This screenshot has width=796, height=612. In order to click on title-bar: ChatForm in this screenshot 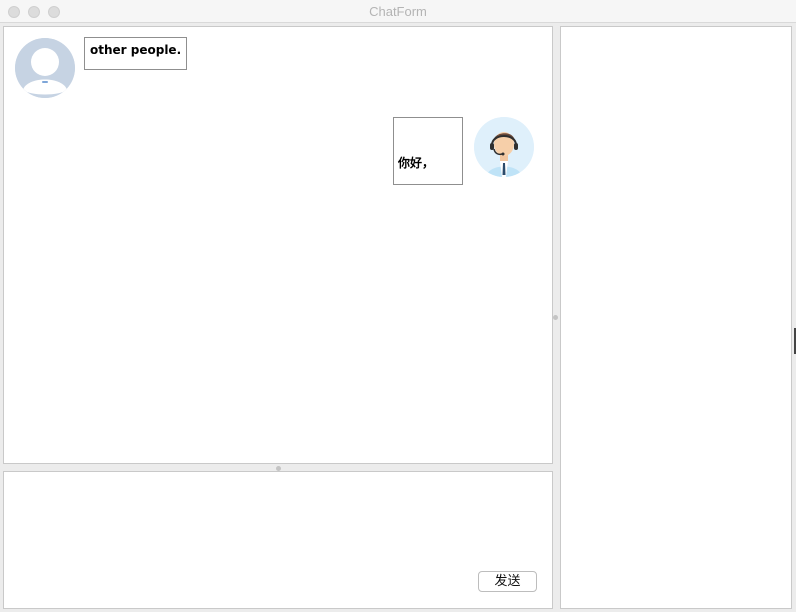, I will do `click(398, 11)`.